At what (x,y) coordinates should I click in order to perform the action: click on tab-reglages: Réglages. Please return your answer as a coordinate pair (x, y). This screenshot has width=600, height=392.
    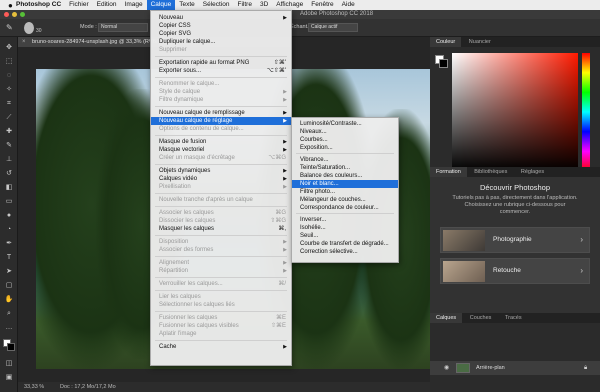
    Looking at the image, I should click on (532, 172).